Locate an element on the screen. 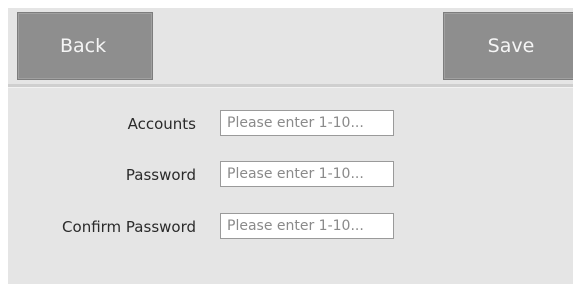 The height and width of the screenshot is (291, 573). password-input is located at coordinates (307, 174).